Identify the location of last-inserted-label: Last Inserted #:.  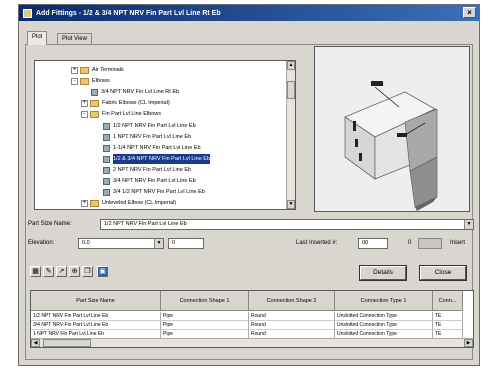
(317, 243).